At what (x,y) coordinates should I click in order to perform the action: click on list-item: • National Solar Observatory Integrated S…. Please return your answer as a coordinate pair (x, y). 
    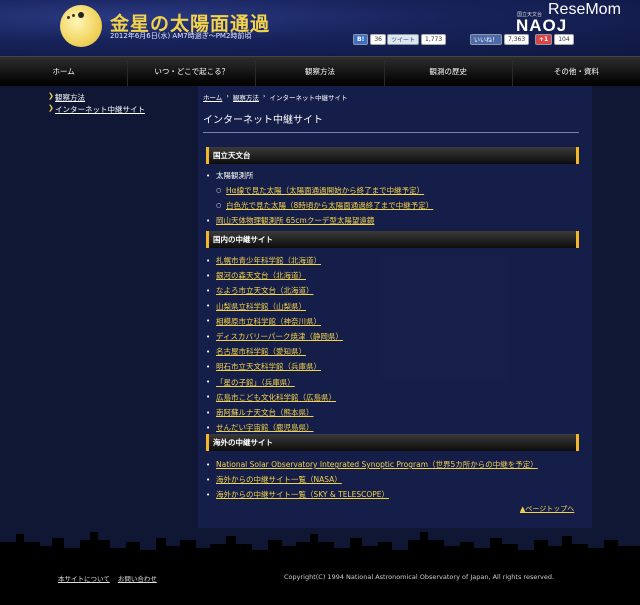
    Looking at the image, I should click on (372, 464).